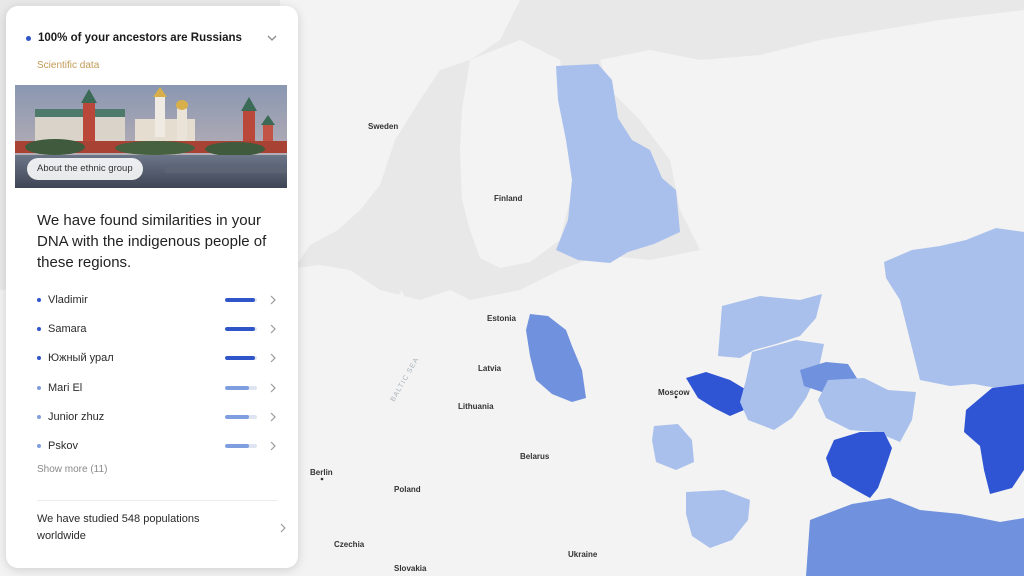 Image resolution: width=1024 pixels, height=576 pixels. What do you see at coordinates (157, 445) in the screenshot?
I see `region-item: Pskov` at bounding box center [157, 445].